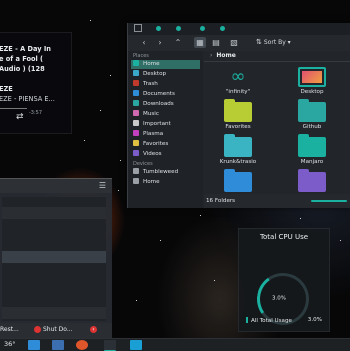 The height and width of the screenshot is (351, 350). I want to click on sidebar-item-music: Music, so click(165, 114).